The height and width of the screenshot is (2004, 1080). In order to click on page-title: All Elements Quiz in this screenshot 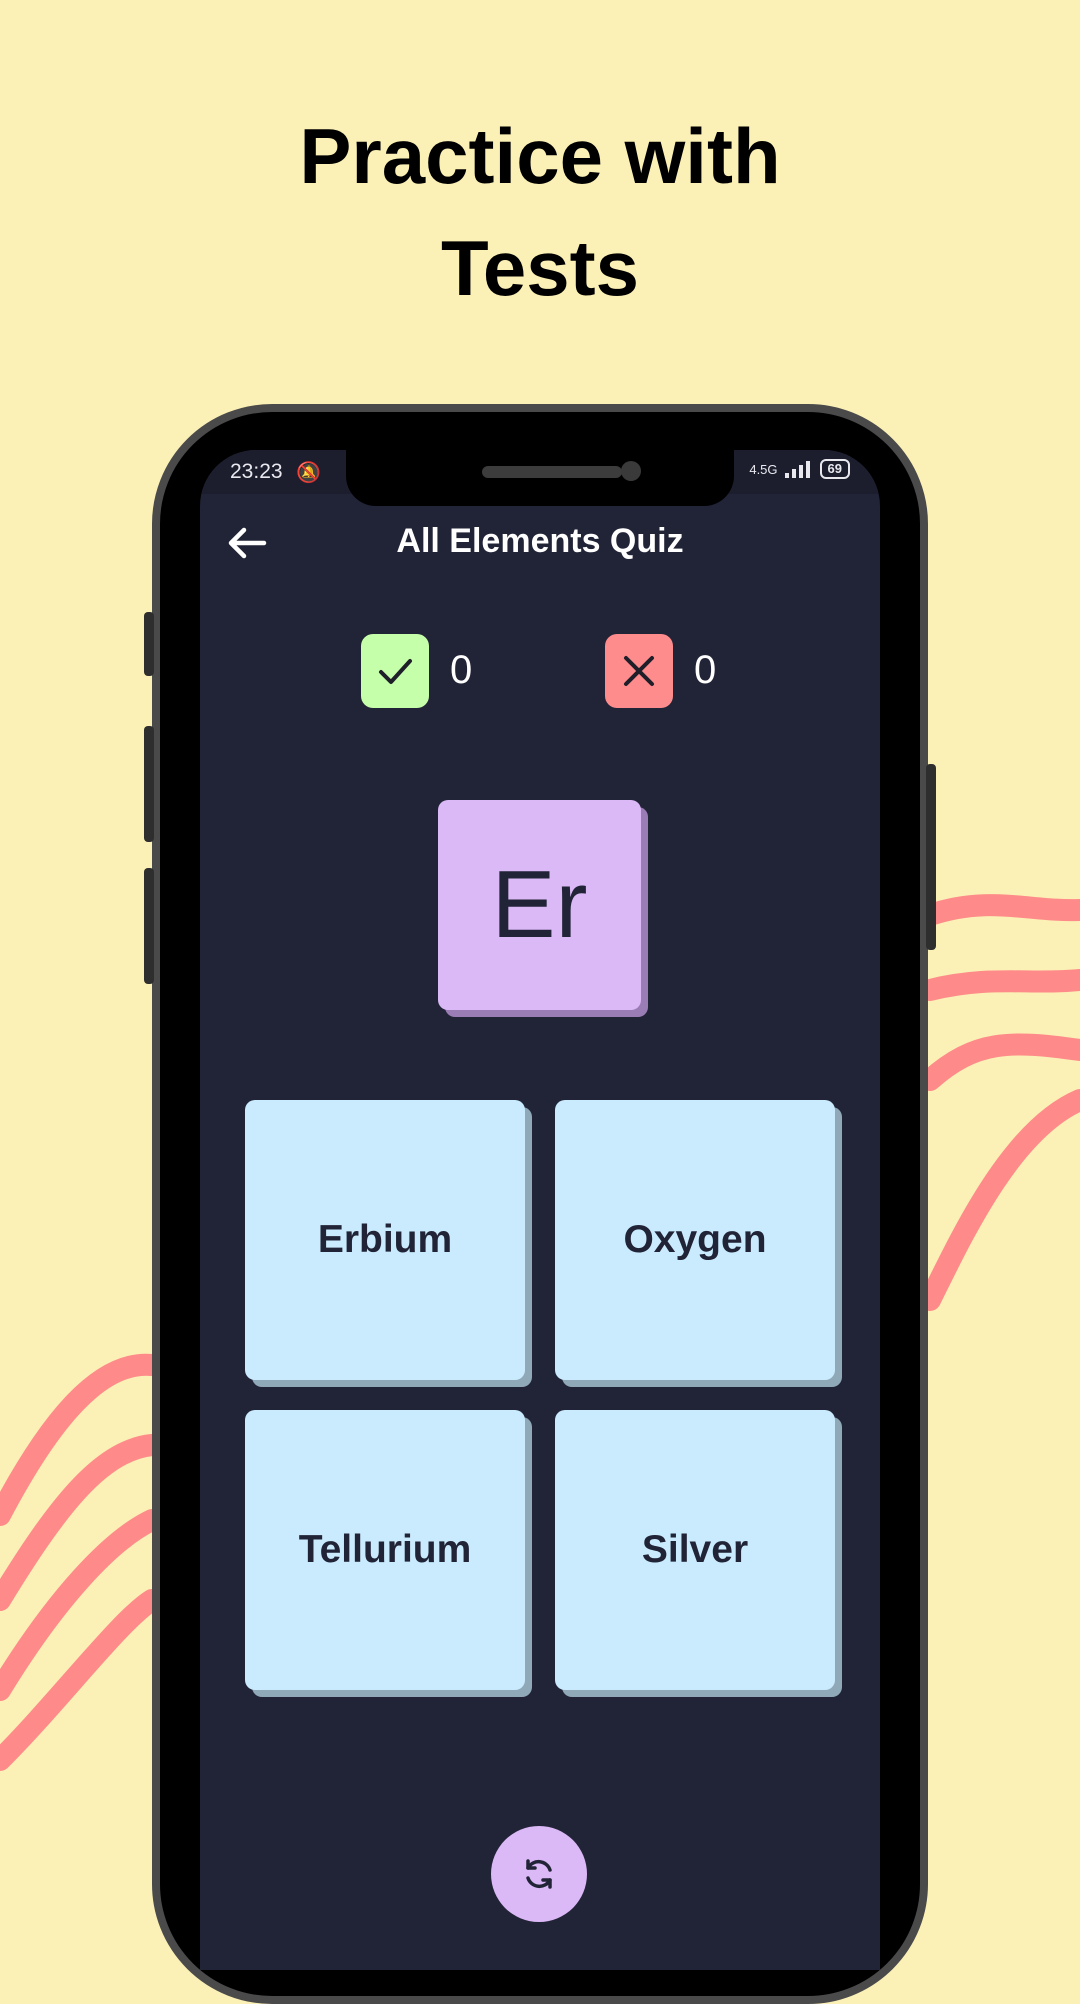, I will do `click(540, 541)`.